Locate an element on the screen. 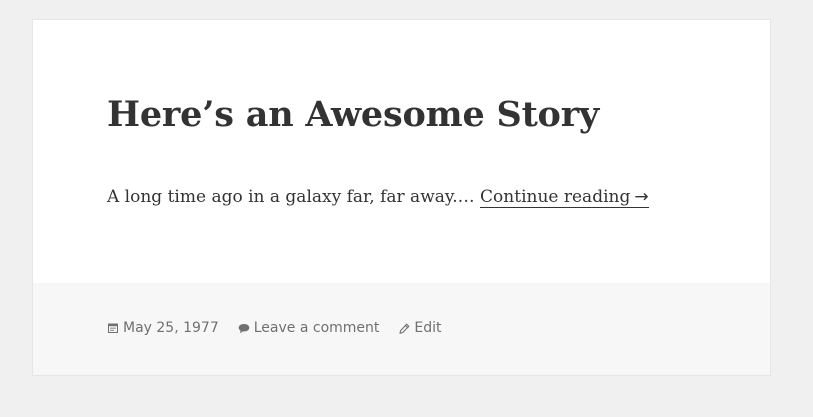  pencil-icon is located at coordinates (404, 328).